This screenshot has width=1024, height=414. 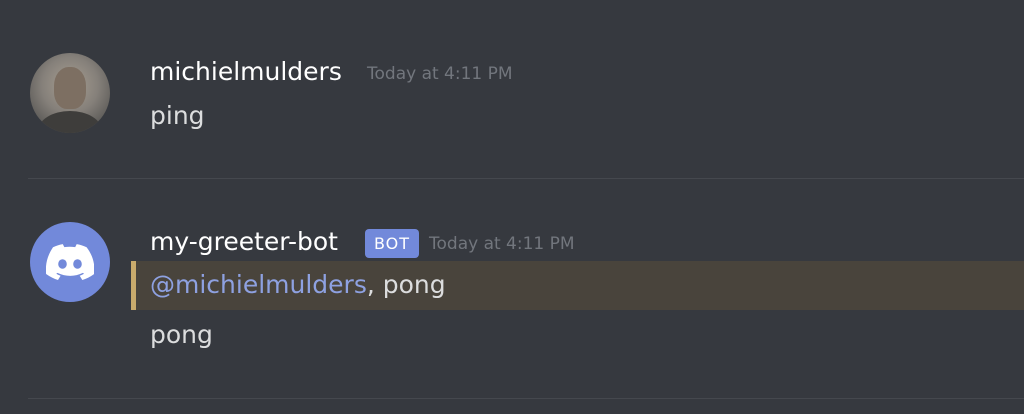 I want to click on user-avatar, so click(x=70, y=93).